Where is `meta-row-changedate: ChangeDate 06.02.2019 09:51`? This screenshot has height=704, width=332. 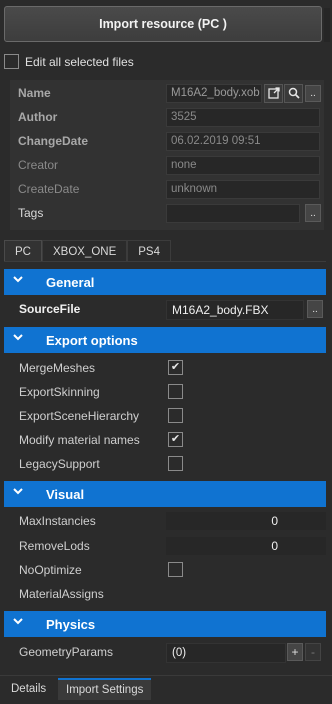 meta-row-changedate: ChangeDate 06.02.2019 09:51 is located at coordinates (167, 141).